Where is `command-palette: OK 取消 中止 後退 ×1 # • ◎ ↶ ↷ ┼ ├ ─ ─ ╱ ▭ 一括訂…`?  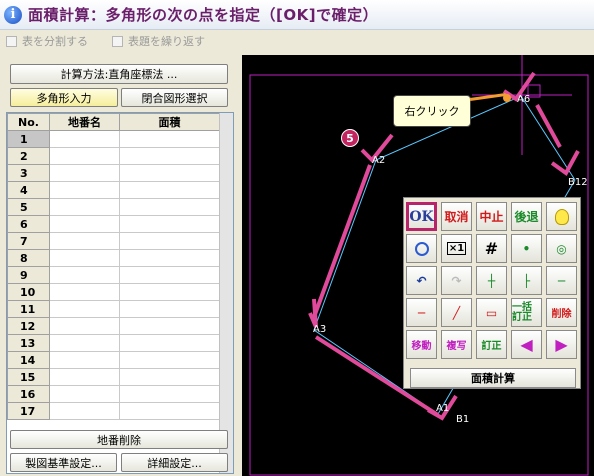 command-palette: OK 取消 中止 後退 ×1 # • ◎ ↶ ↷ ┼ ├ ─ ─ ╱ ▭ 一括訂… is located at coordinates (492, 293).